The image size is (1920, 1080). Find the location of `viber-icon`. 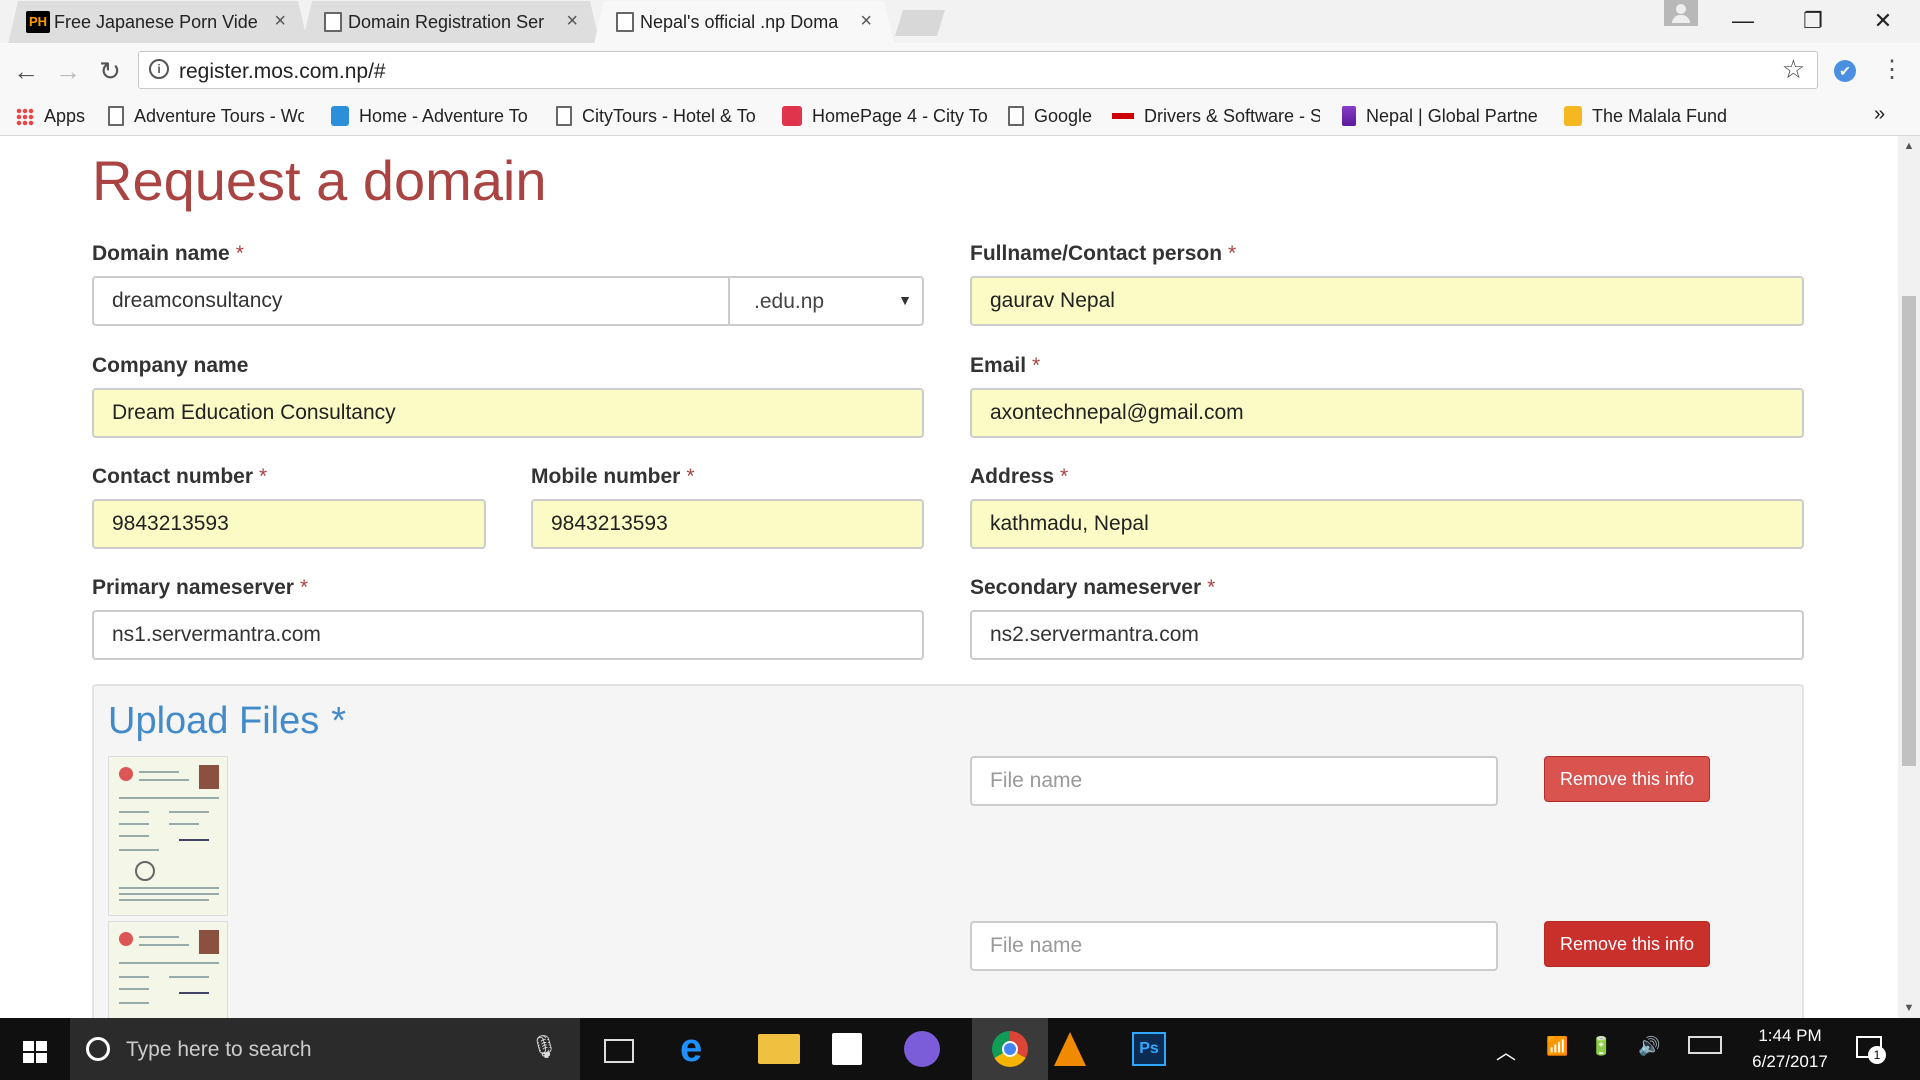

viber-icon is located at coordinates (922, 1049).